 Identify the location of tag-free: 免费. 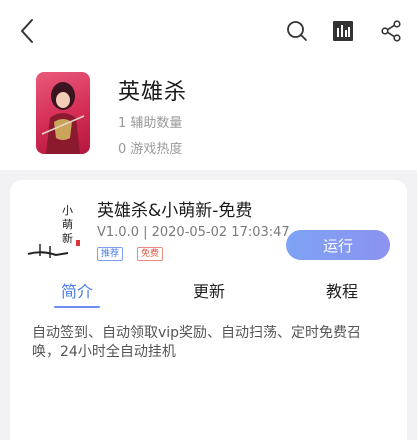
(150, 254).